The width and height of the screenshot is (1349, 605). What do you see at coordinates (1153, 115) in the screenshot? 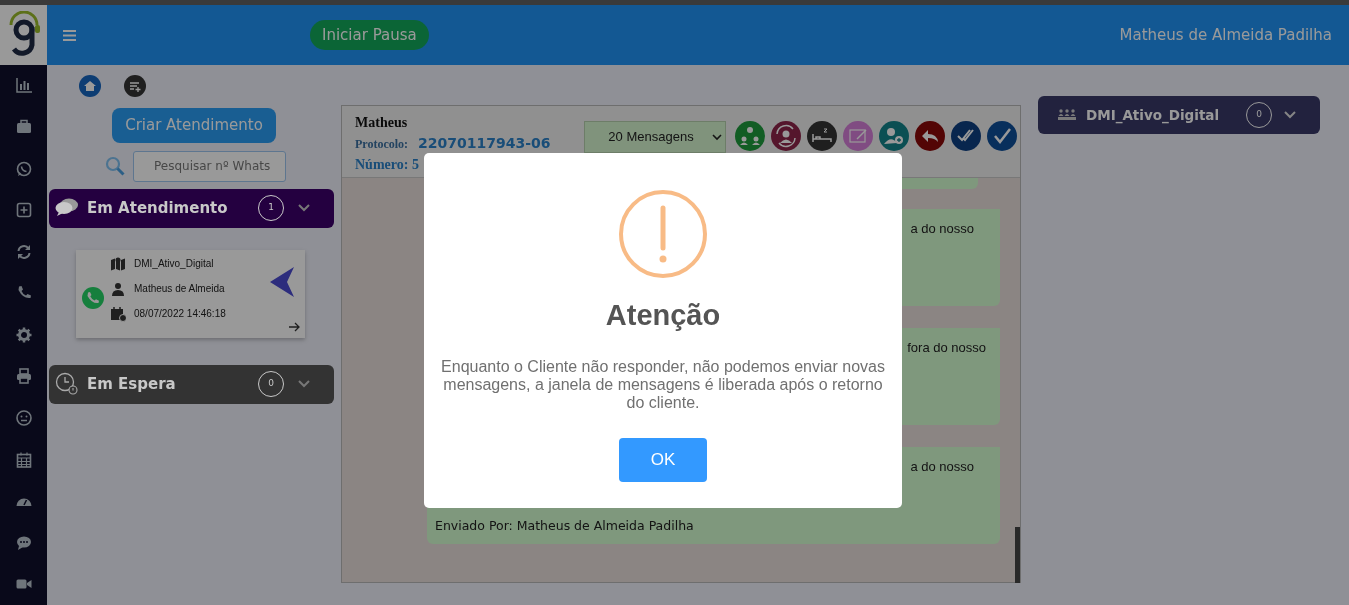
I see `queue-title: DMI_Ativo_Digital` at bounding box center [1153, 115].